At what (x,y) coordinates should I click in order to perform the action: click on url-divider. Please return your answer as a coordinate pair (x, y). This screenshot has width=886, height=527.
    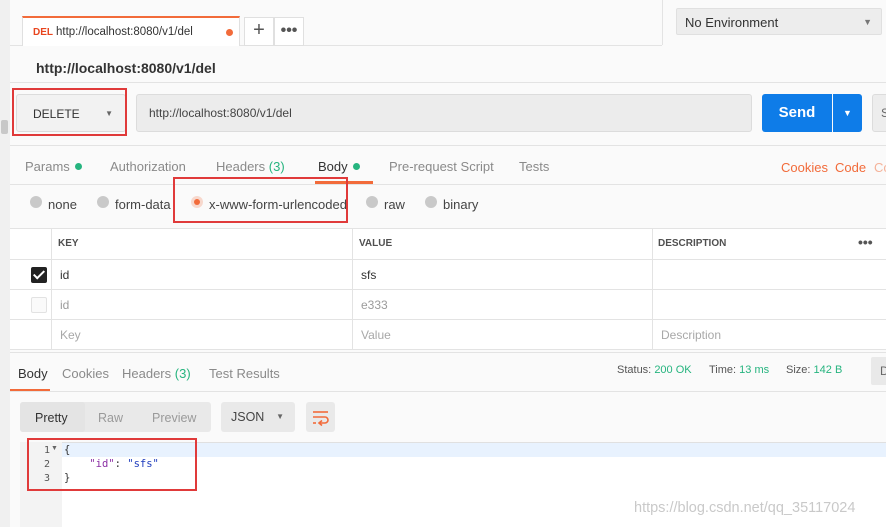
    Looking at the image, I should click on (448, 145).